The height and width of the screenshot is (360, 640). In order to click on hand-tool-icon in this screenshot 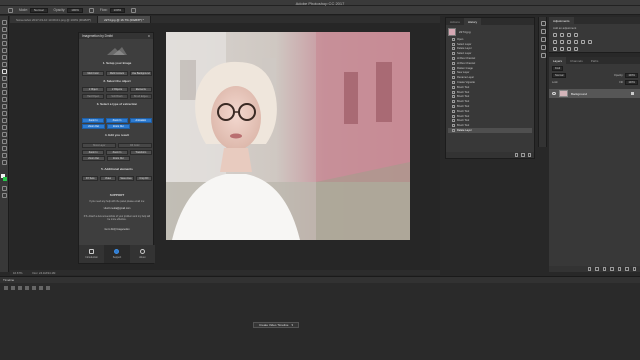, I will do `click(4, 148)`.